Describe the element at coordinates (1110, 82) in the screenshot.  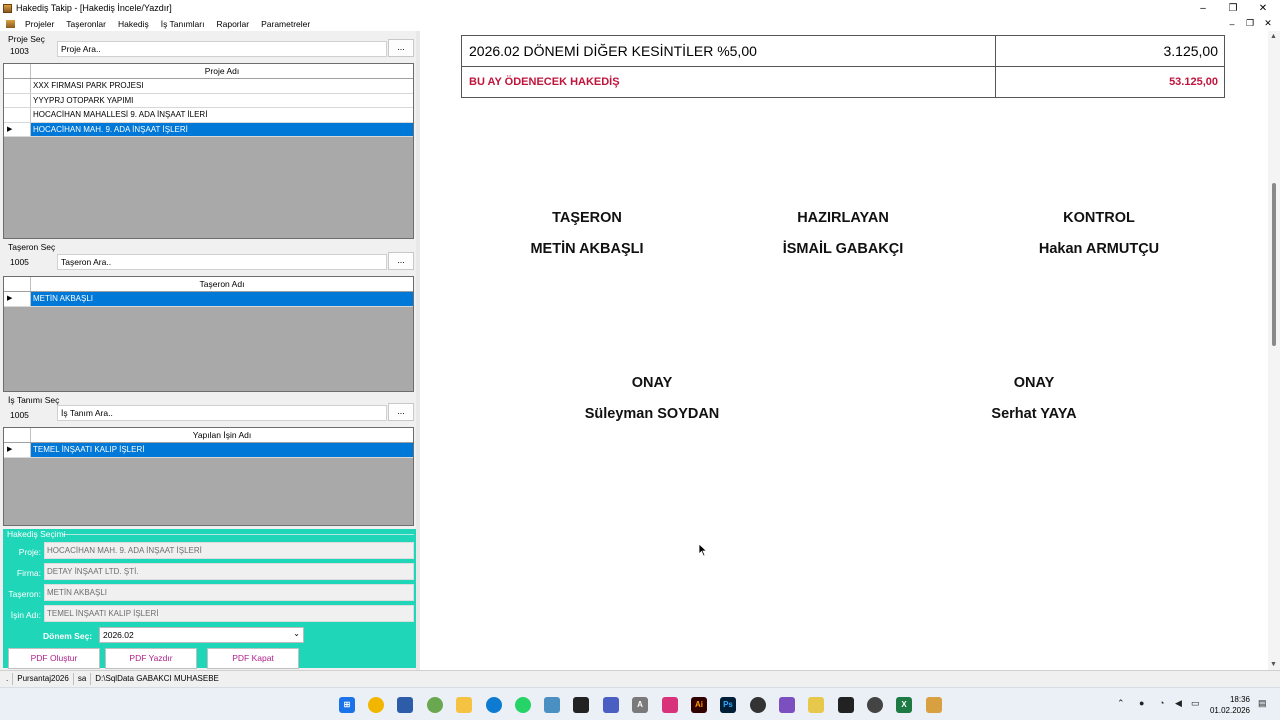
I see `odenecek-value: 53.125,00` at that location.